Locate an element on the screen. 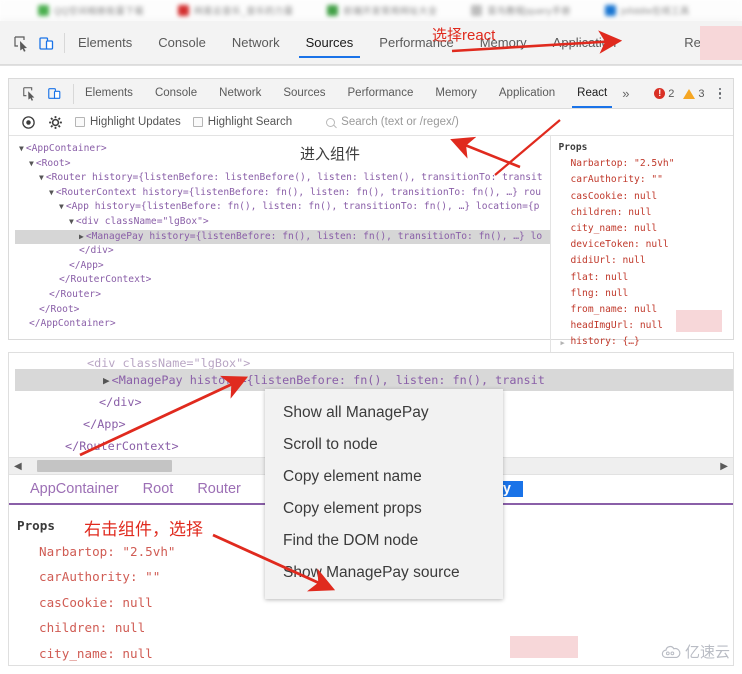 Image resolution: width=742 pixels, height=674 pixels. warning-badge: 3 is located at coordinates (694, 94).